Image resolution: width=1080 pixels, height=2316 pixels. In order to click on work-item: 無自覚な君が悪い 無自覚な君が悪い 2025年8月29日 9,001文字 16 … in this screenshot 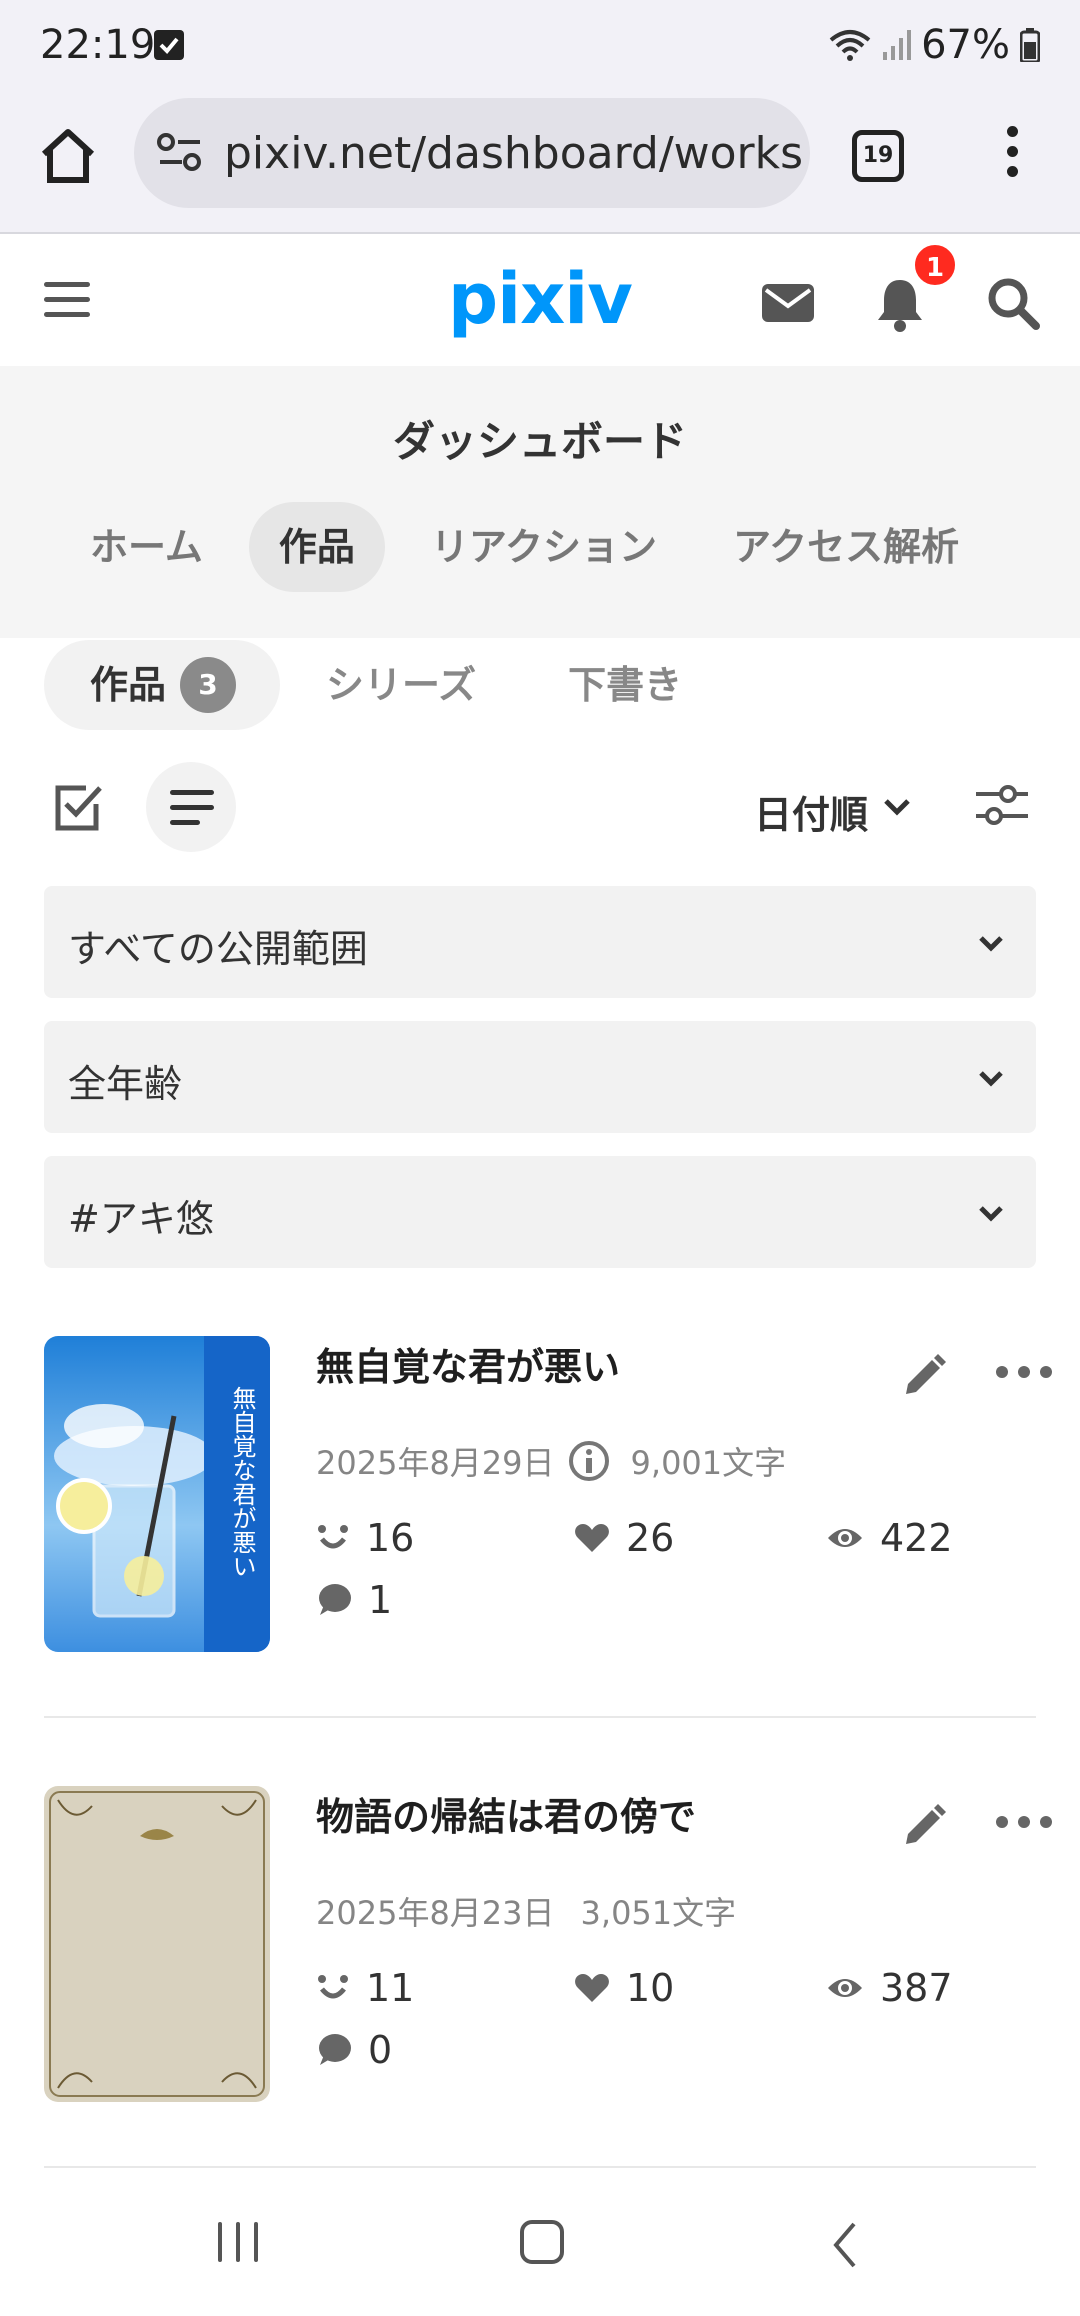, I will do `click(548, 1496)`.